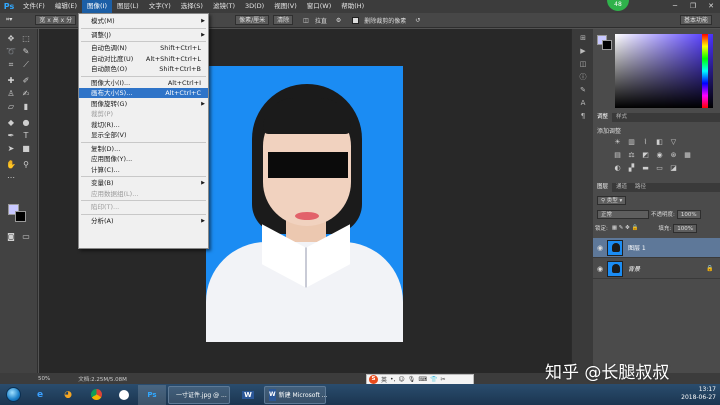  Describe the element at coordinates (143, 35) in the screenshot. I see `image-menu-item: 调整(J) ▶` at that location.